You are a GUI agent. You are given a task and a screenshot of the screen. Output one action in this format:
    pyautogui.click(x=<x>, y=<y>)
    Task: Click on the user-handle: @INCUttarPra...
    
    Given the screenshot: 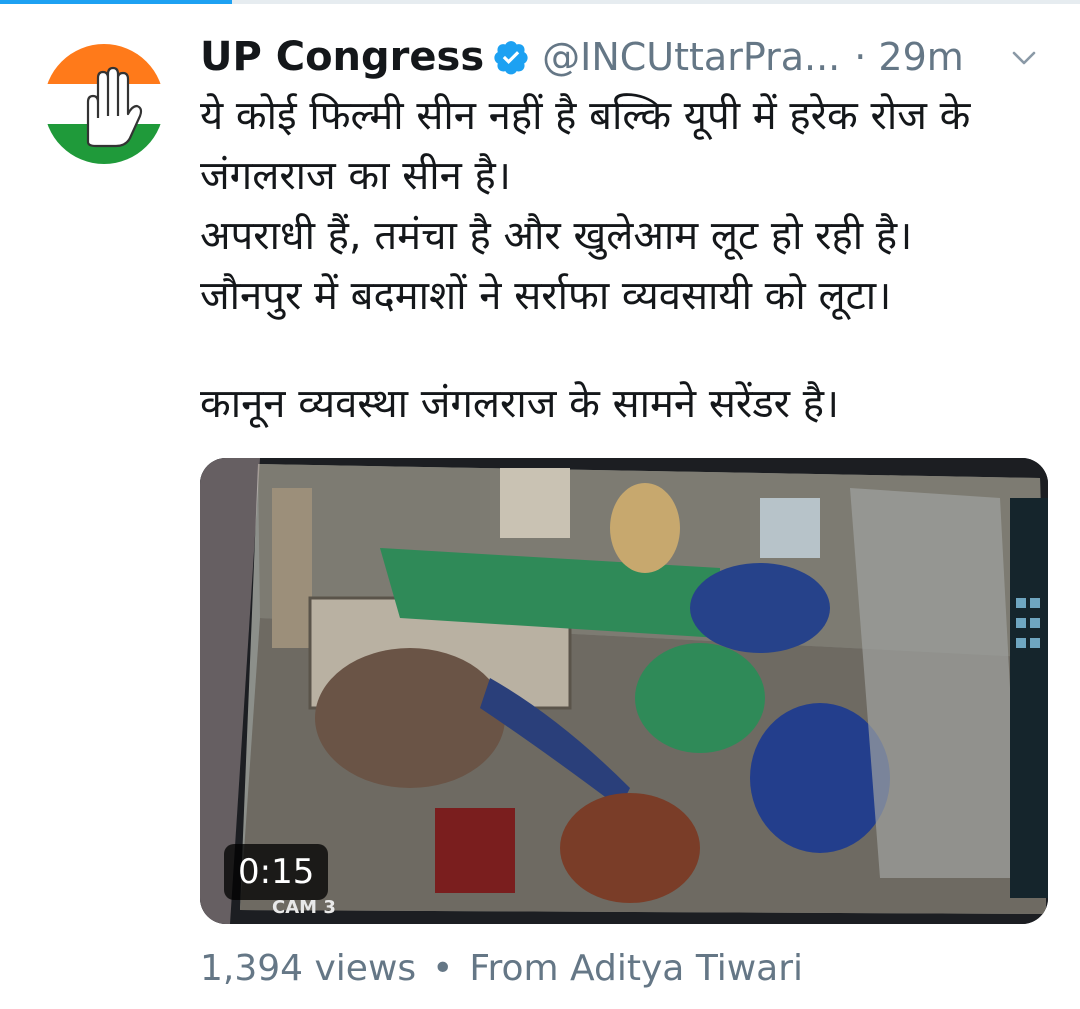 What is the action you would take?
    pyautogui.click(x=691, y=57)
    